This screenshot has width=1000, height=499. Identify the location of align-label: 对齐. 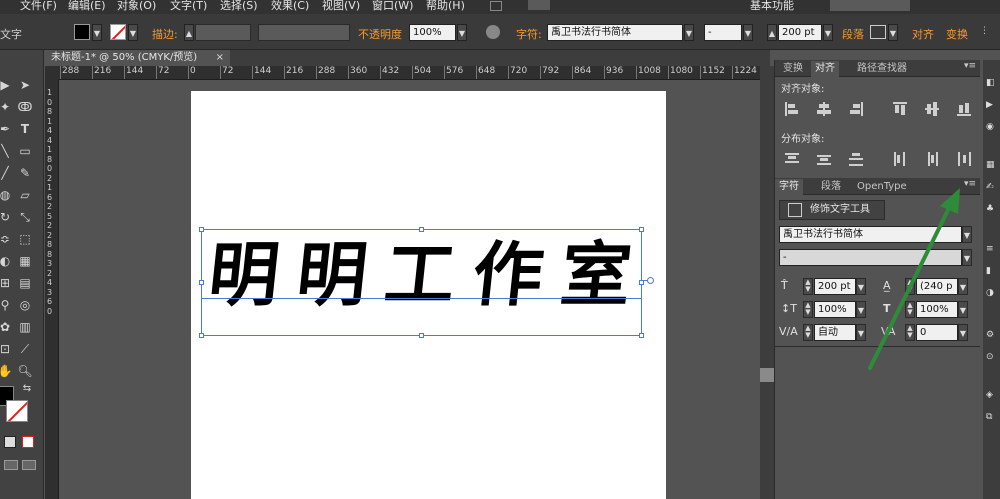
(923, 34).